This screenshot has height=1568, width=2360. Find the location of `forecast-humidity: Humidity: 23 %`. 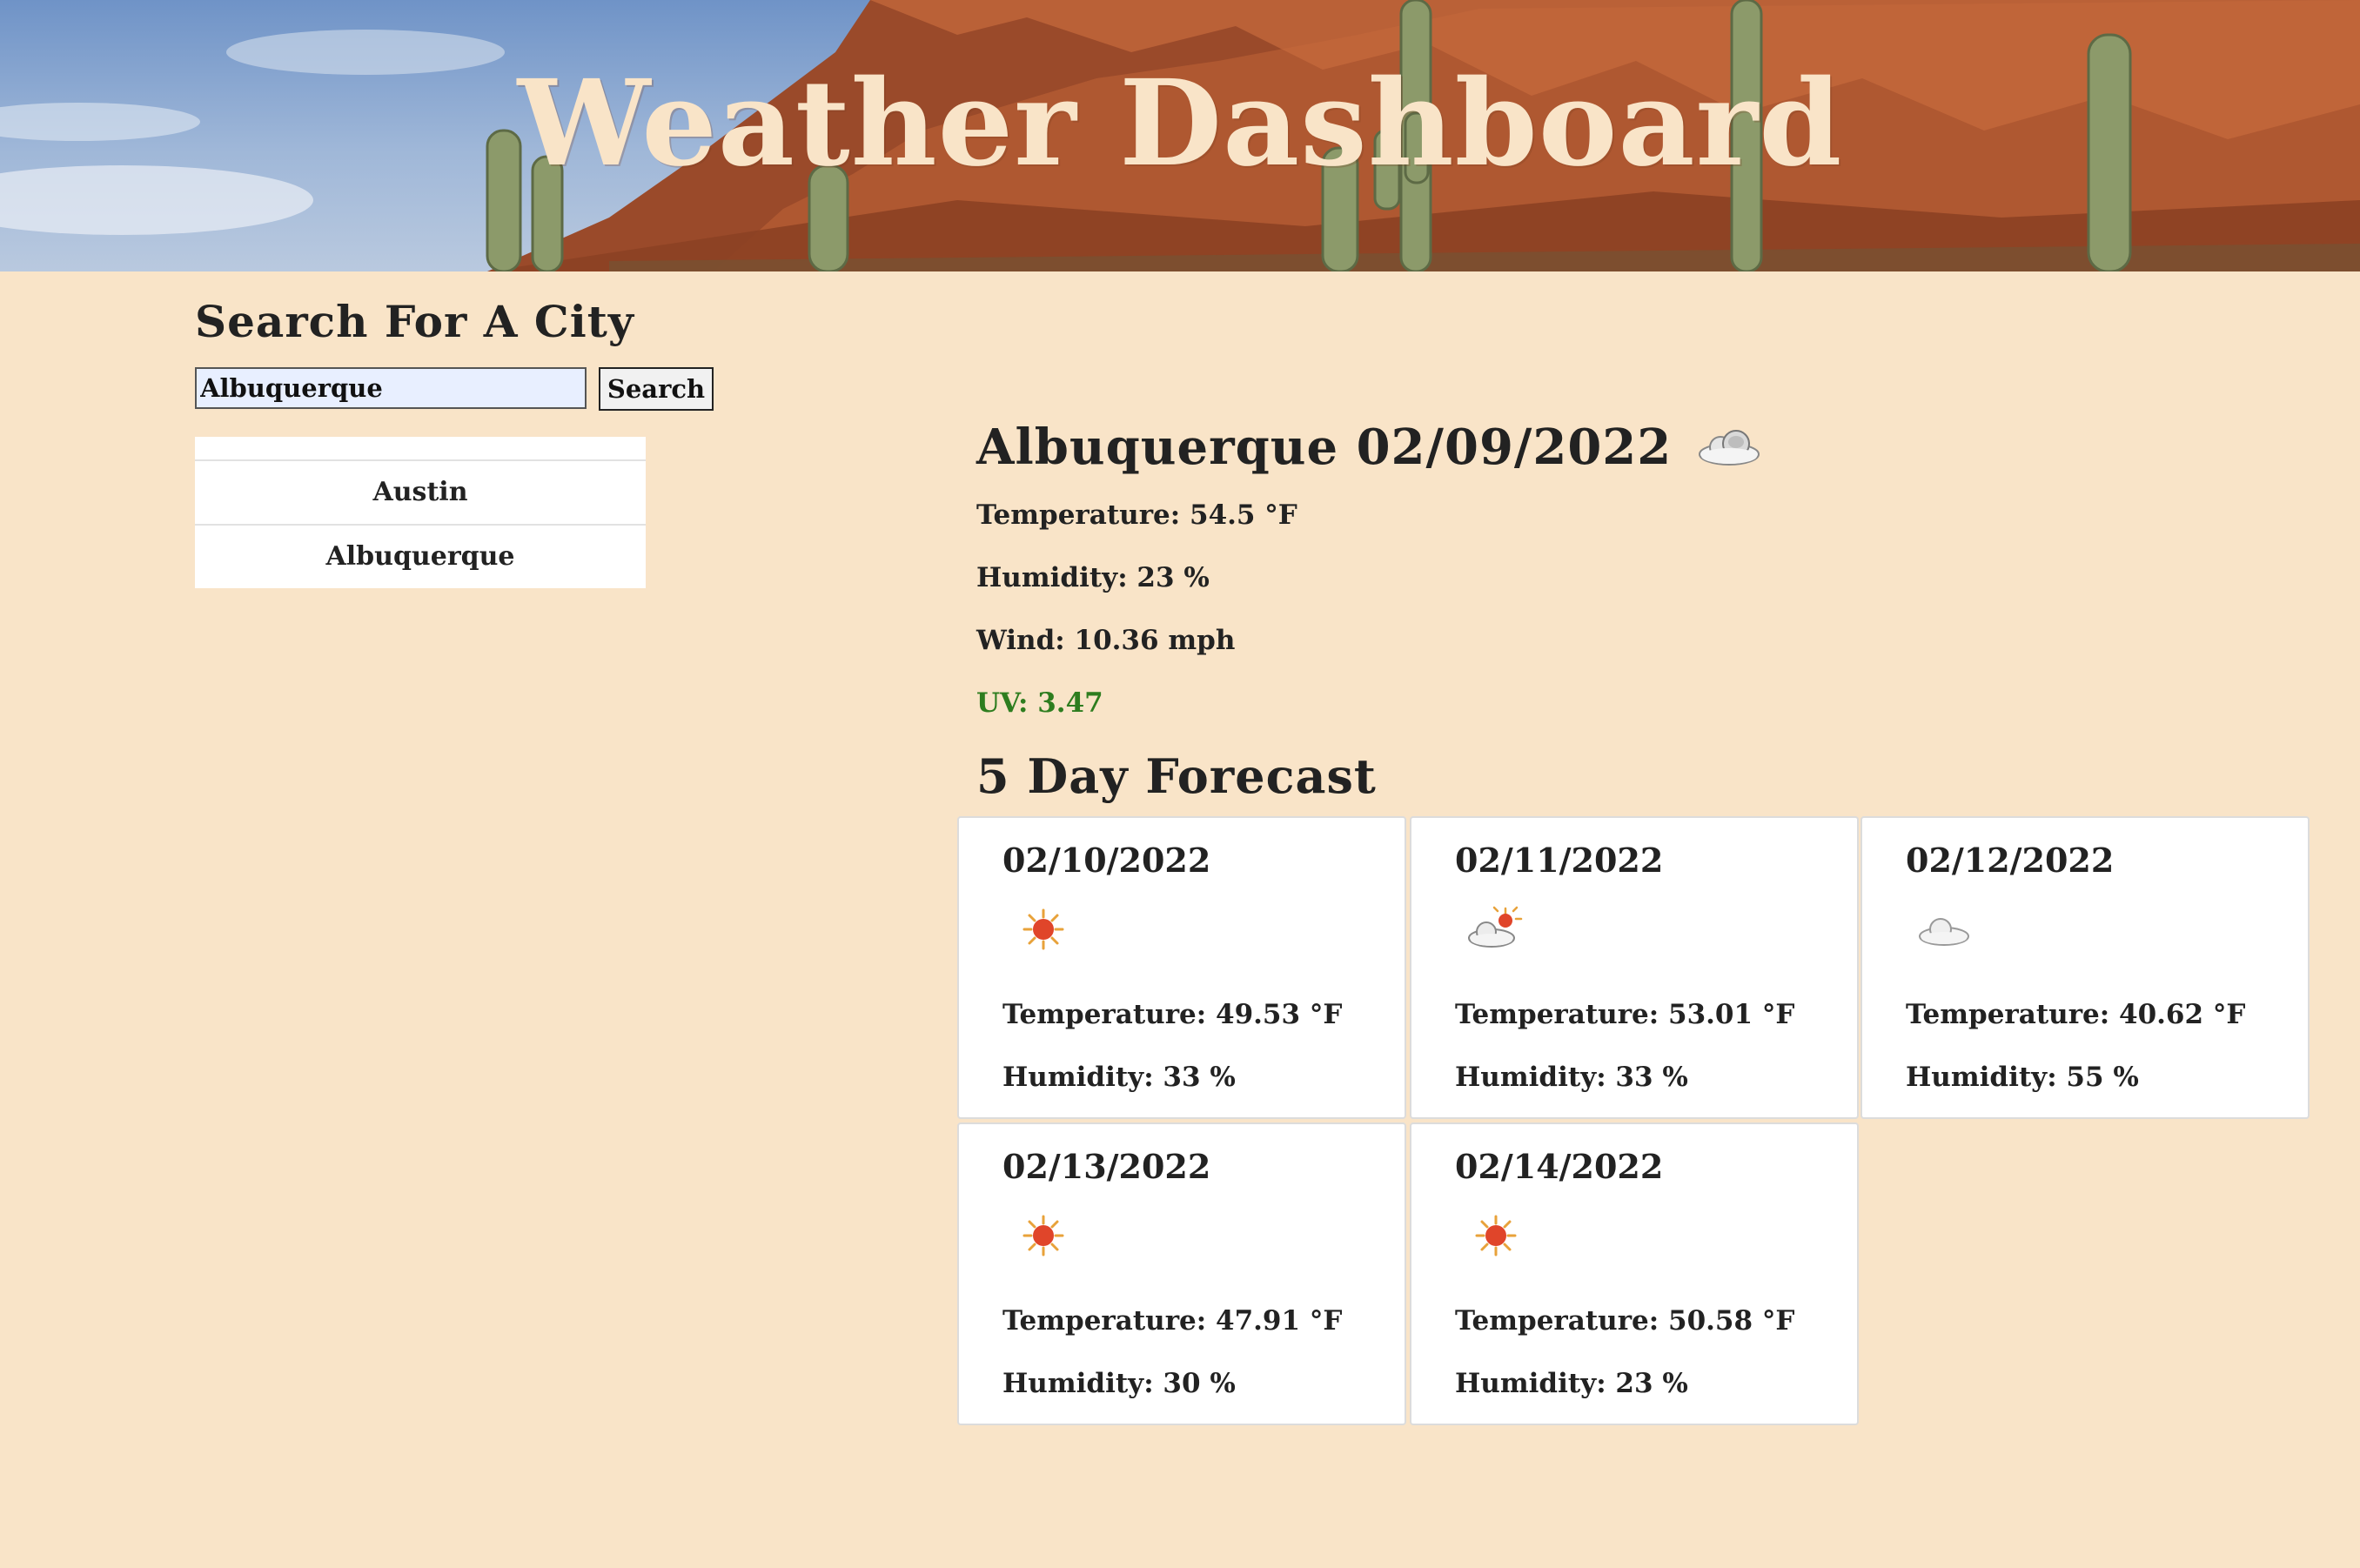

forecast-humidity: Humidity: 23 % is located at coordinates (1571, 1383).